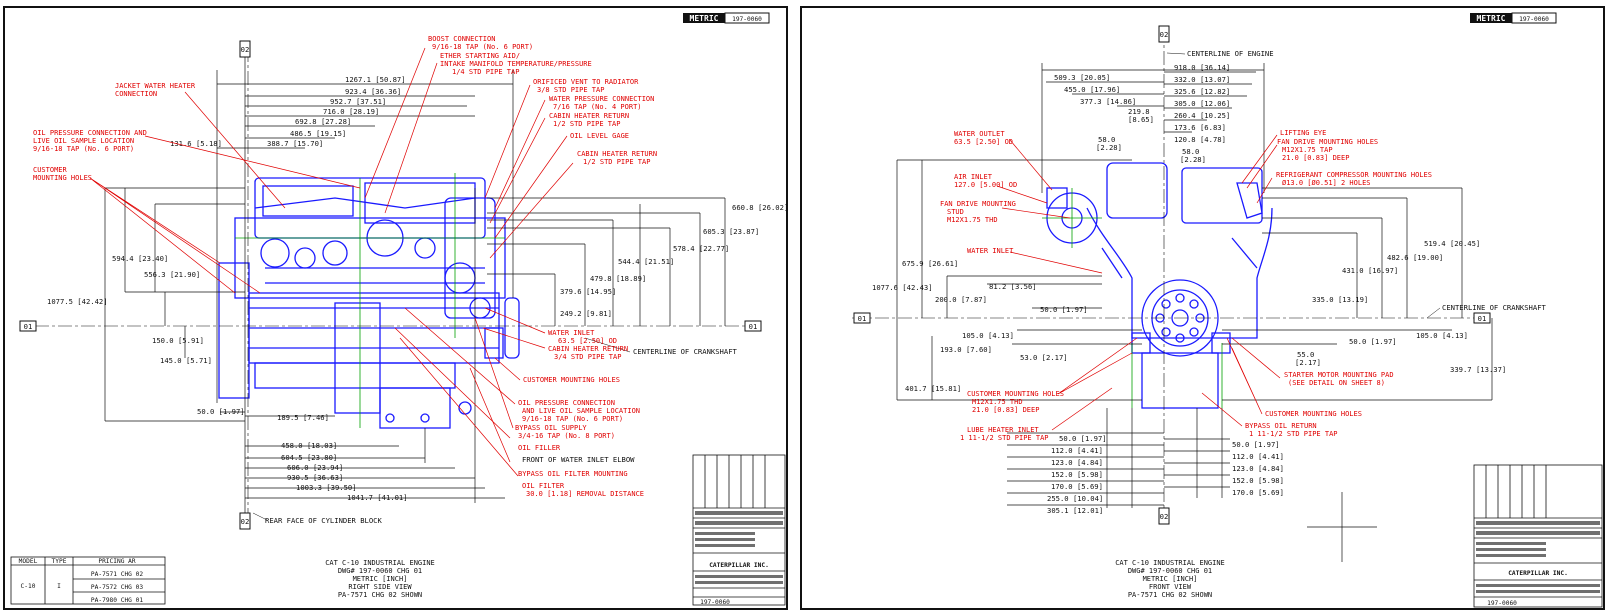 The width and height of the screenshot is (1608, 614). I want to click on svg-text: 486.5 [19.15], so click(318, 133).